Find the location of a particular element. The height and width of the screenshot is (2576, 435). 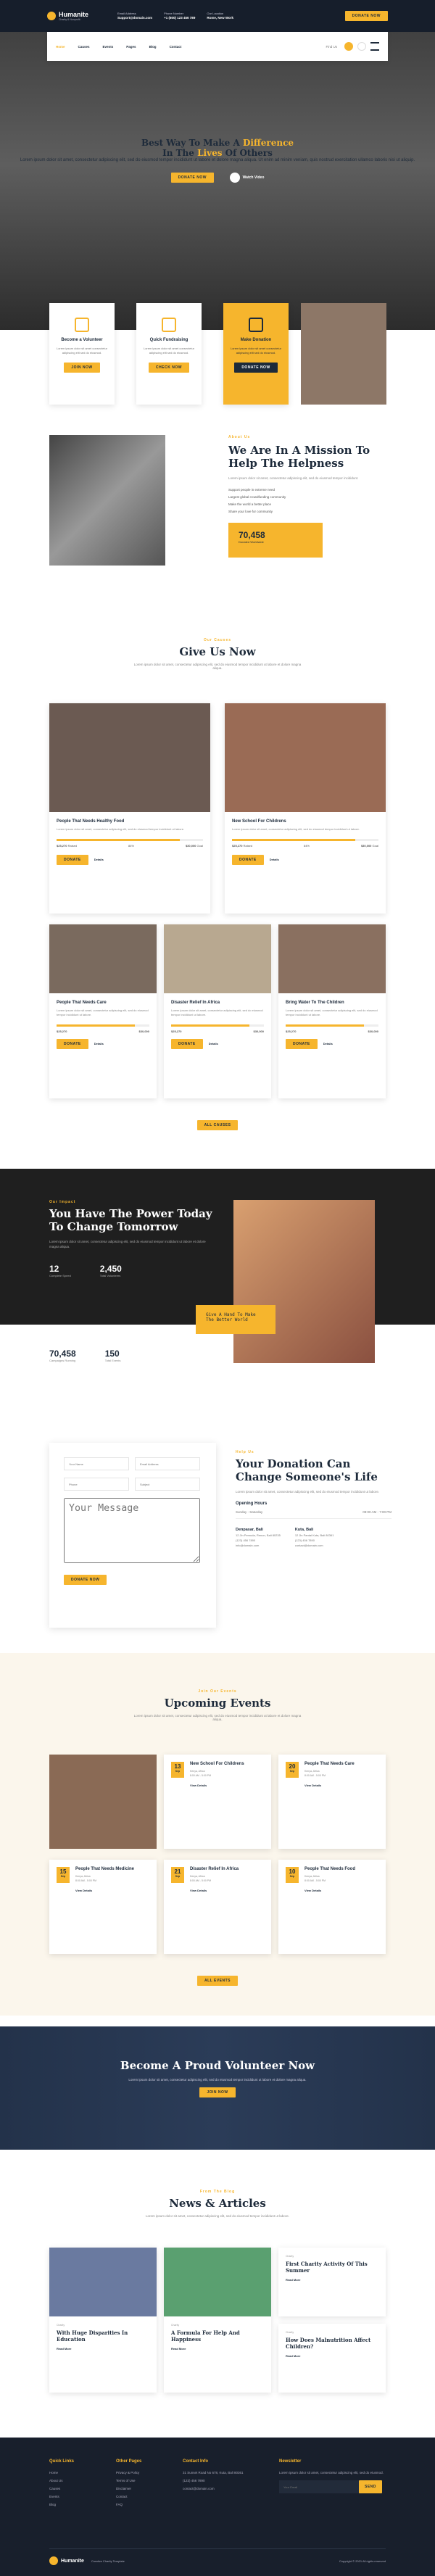

nav-causes: Causes is located at coordinates (84, 47).